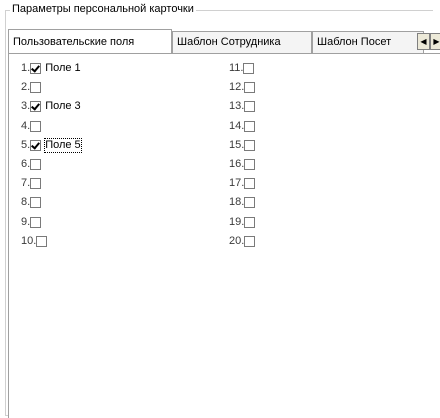 The image size is (440, 418). I want to click on arrow-left-icon: ◀, so click(423, 41).